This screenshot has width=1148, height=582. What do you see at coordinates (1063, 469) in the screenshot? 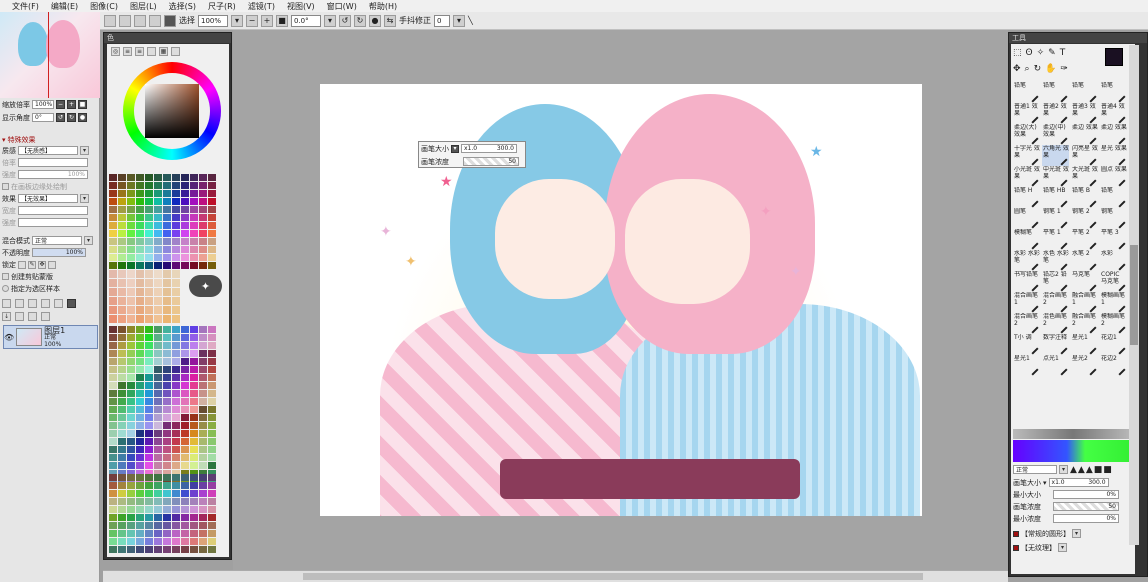
I see `brush-blend-dropdown-icon: ▾` at bounding box center [1063, 469].